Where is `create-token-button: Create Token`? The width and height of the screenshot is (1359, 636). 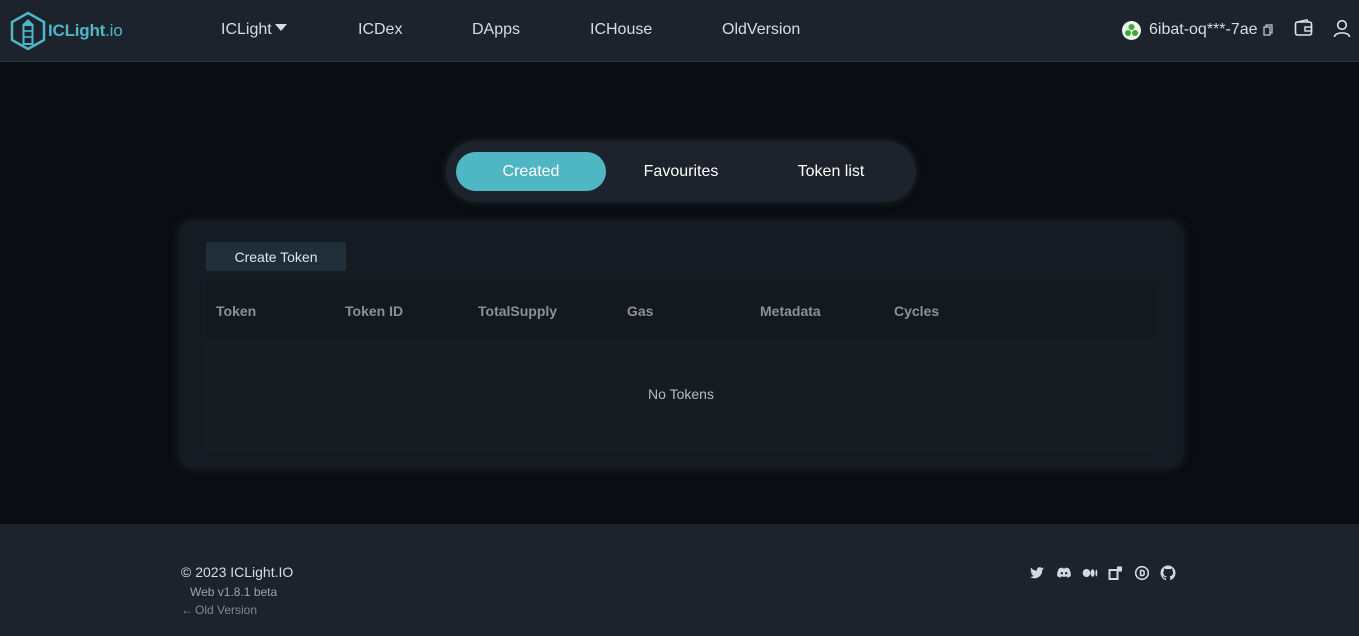 create-token-button: Create Token is located at coordinates (276, 256).